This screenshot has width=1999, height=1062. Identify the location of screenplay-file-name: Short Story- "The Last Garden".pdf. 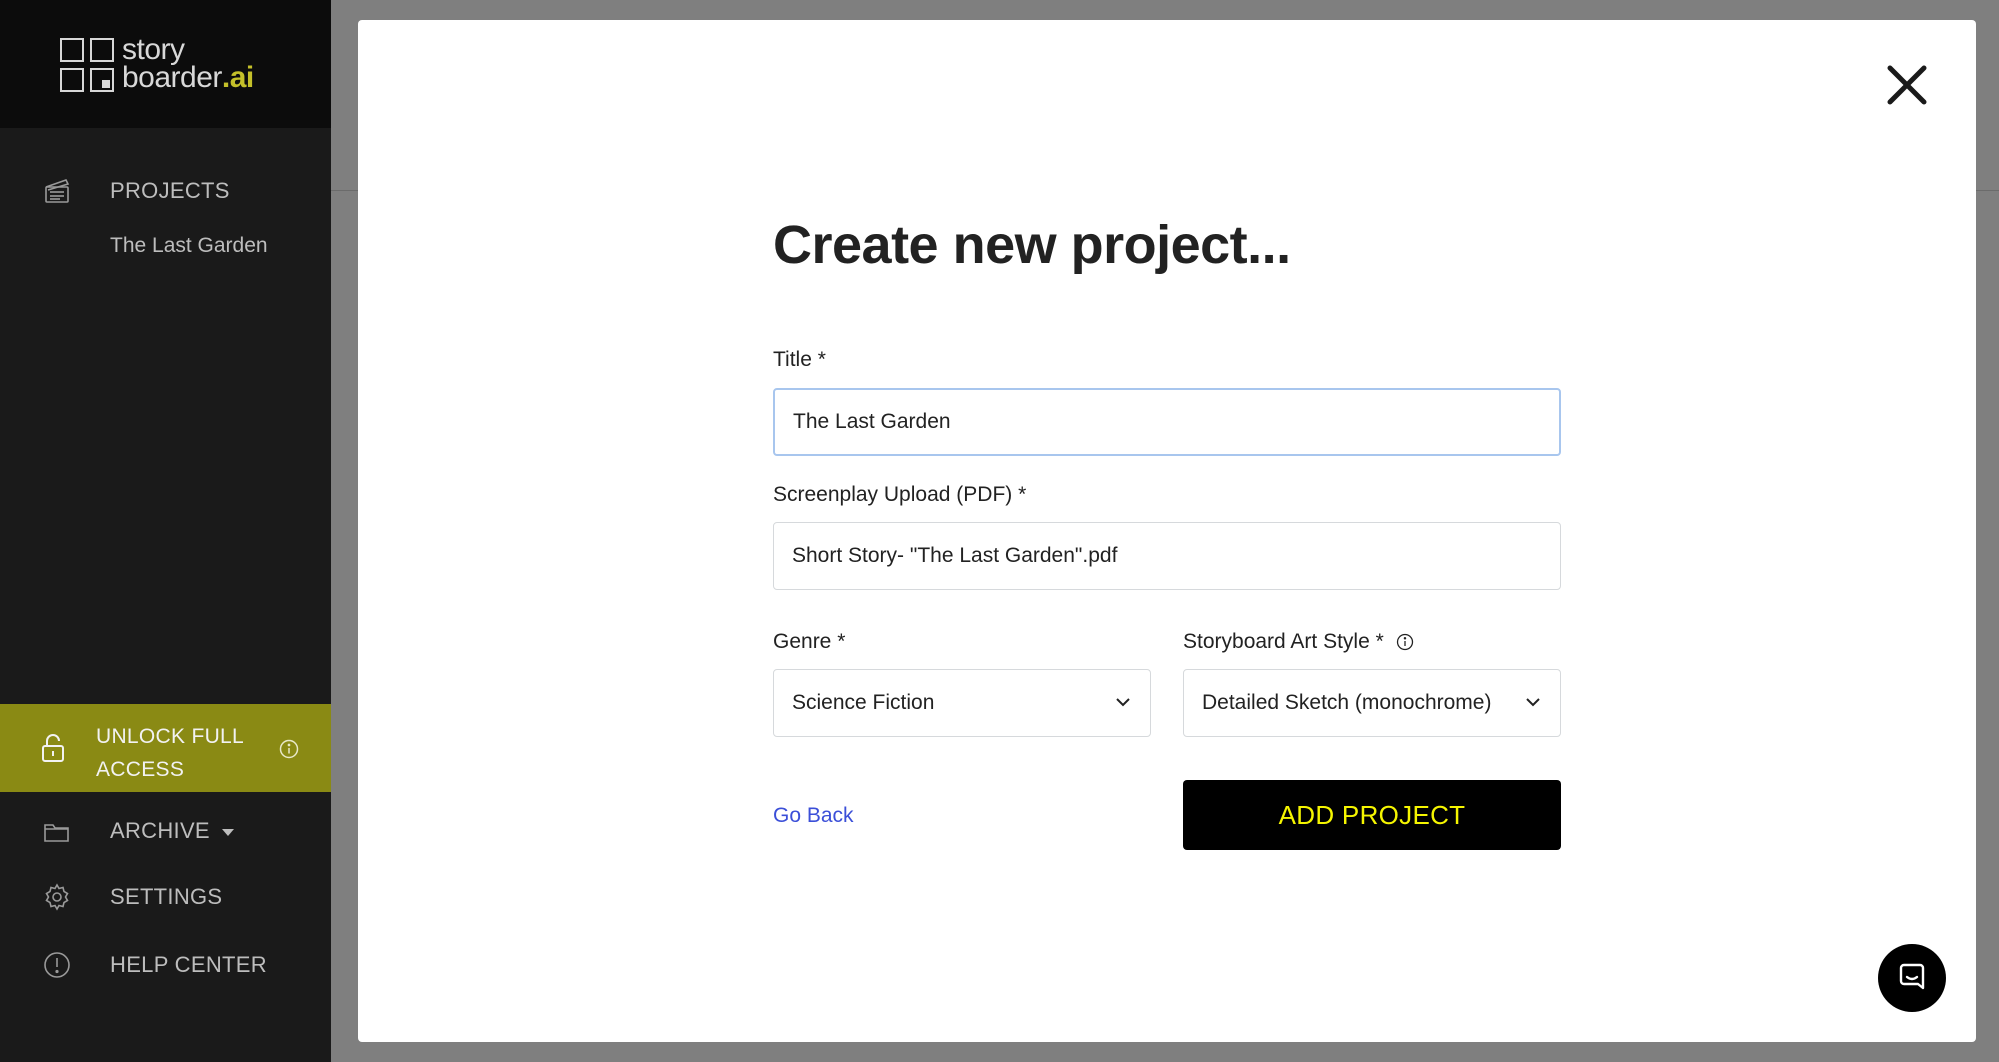
(955, 555).